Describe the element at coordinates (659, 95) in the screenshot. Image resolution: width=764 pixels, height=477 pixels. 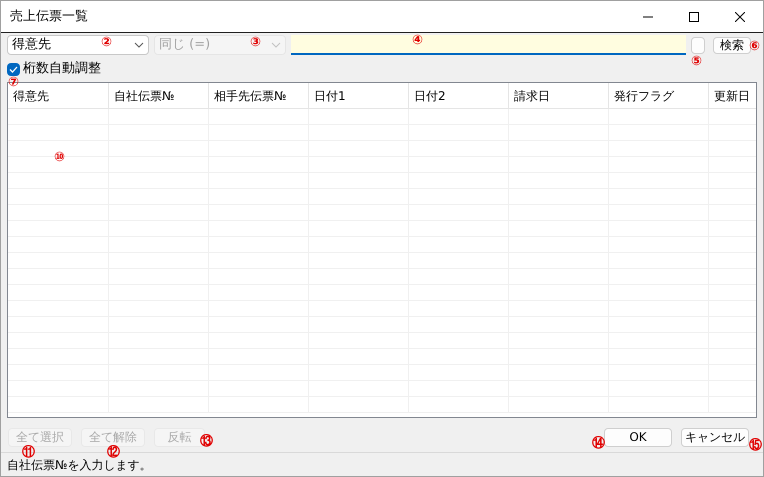
I see `column-header: 発行フラグ` at that location.